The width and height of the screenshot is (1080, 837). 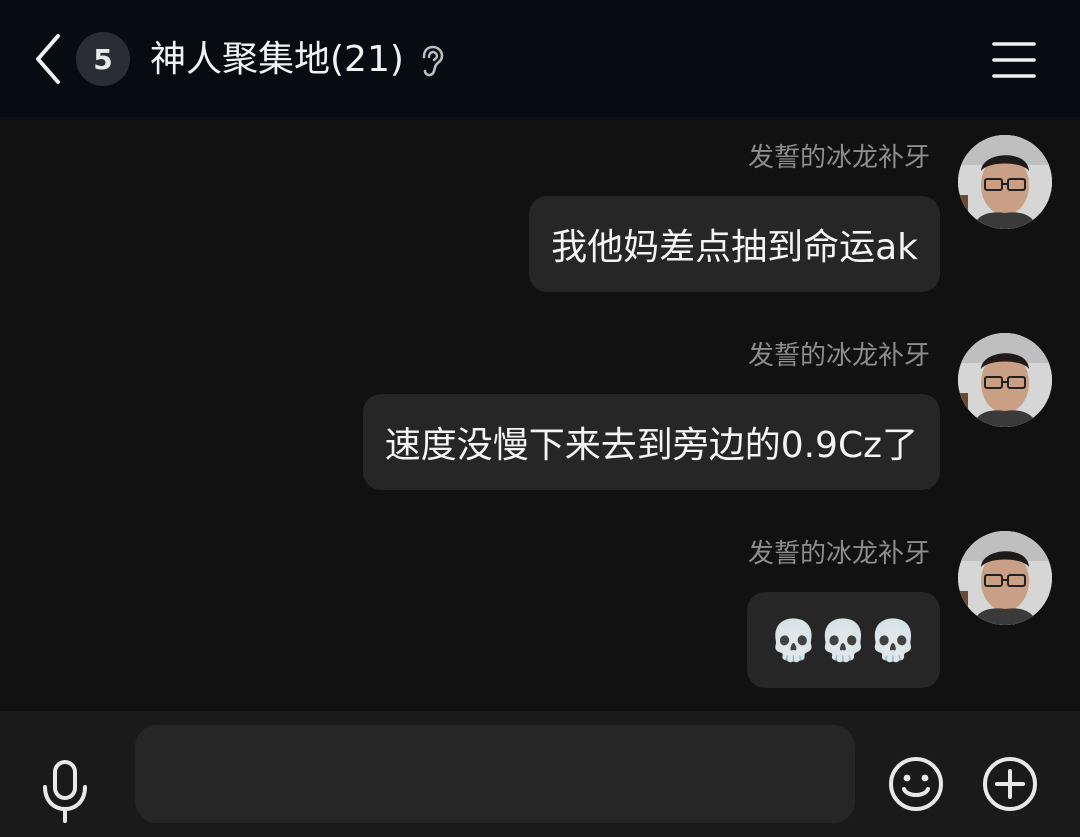 I want to click on hamburger-menu-icon, so click(x=1014, y=60).